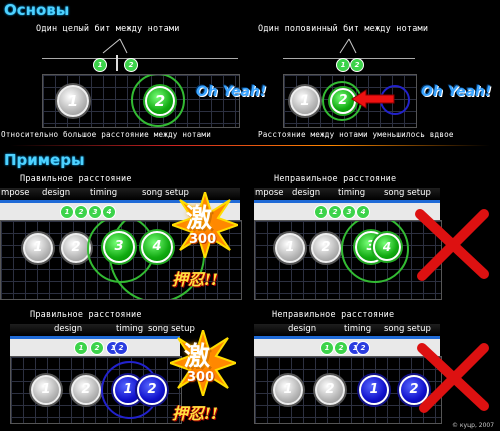 This screenshot has height=431, width=500. I want to click on basics-right-oh-yeah: Oh Yeah!, so click(456, 92).